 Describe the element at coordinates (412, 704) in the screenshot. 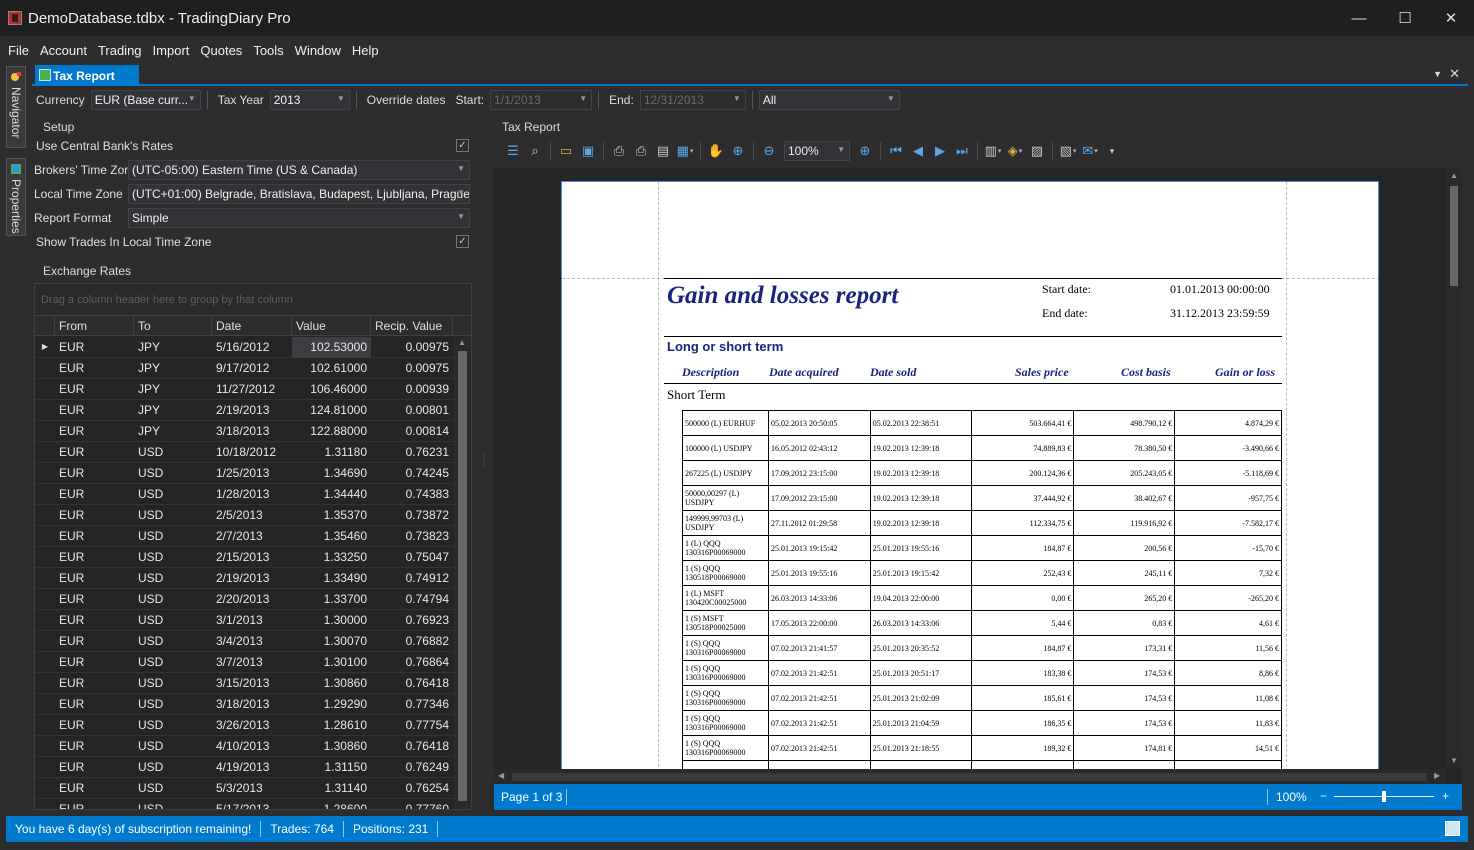

I see `cell-recip-value: 0.77346` at that location.